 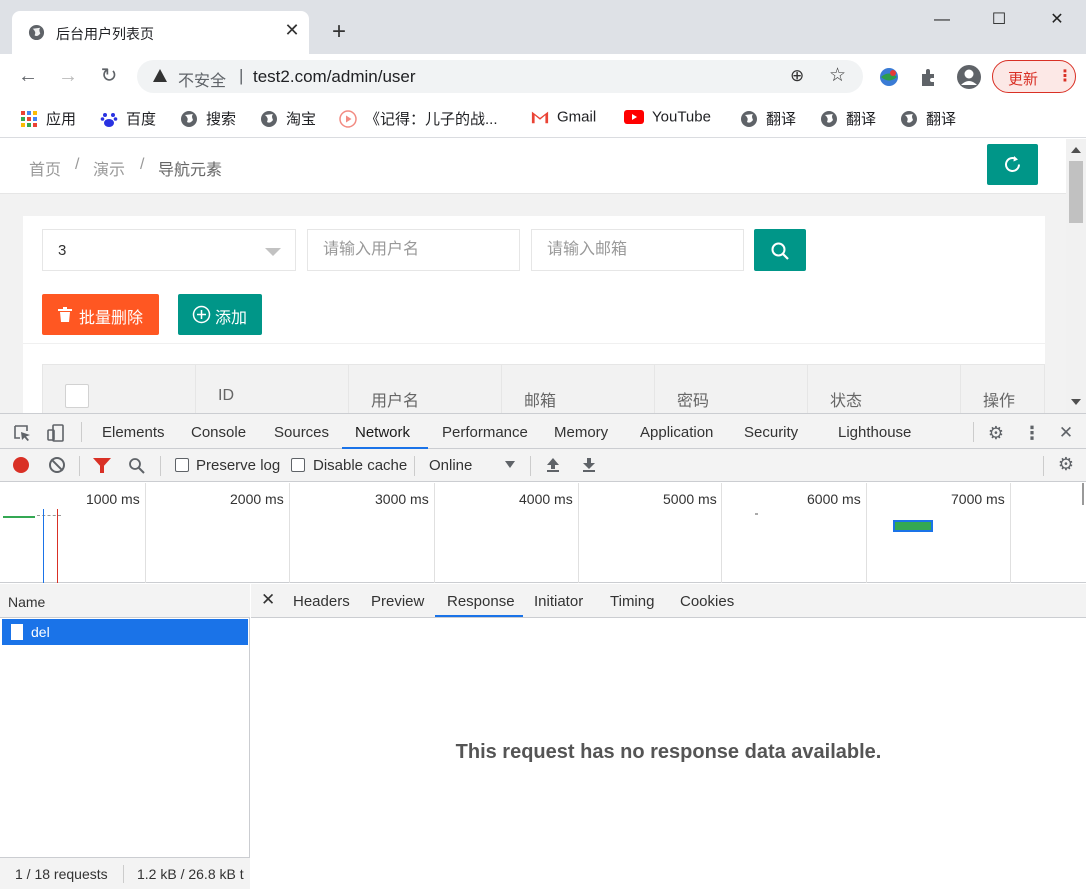 I want to click on device-toolbar-icon, so click(x=56, y=433).